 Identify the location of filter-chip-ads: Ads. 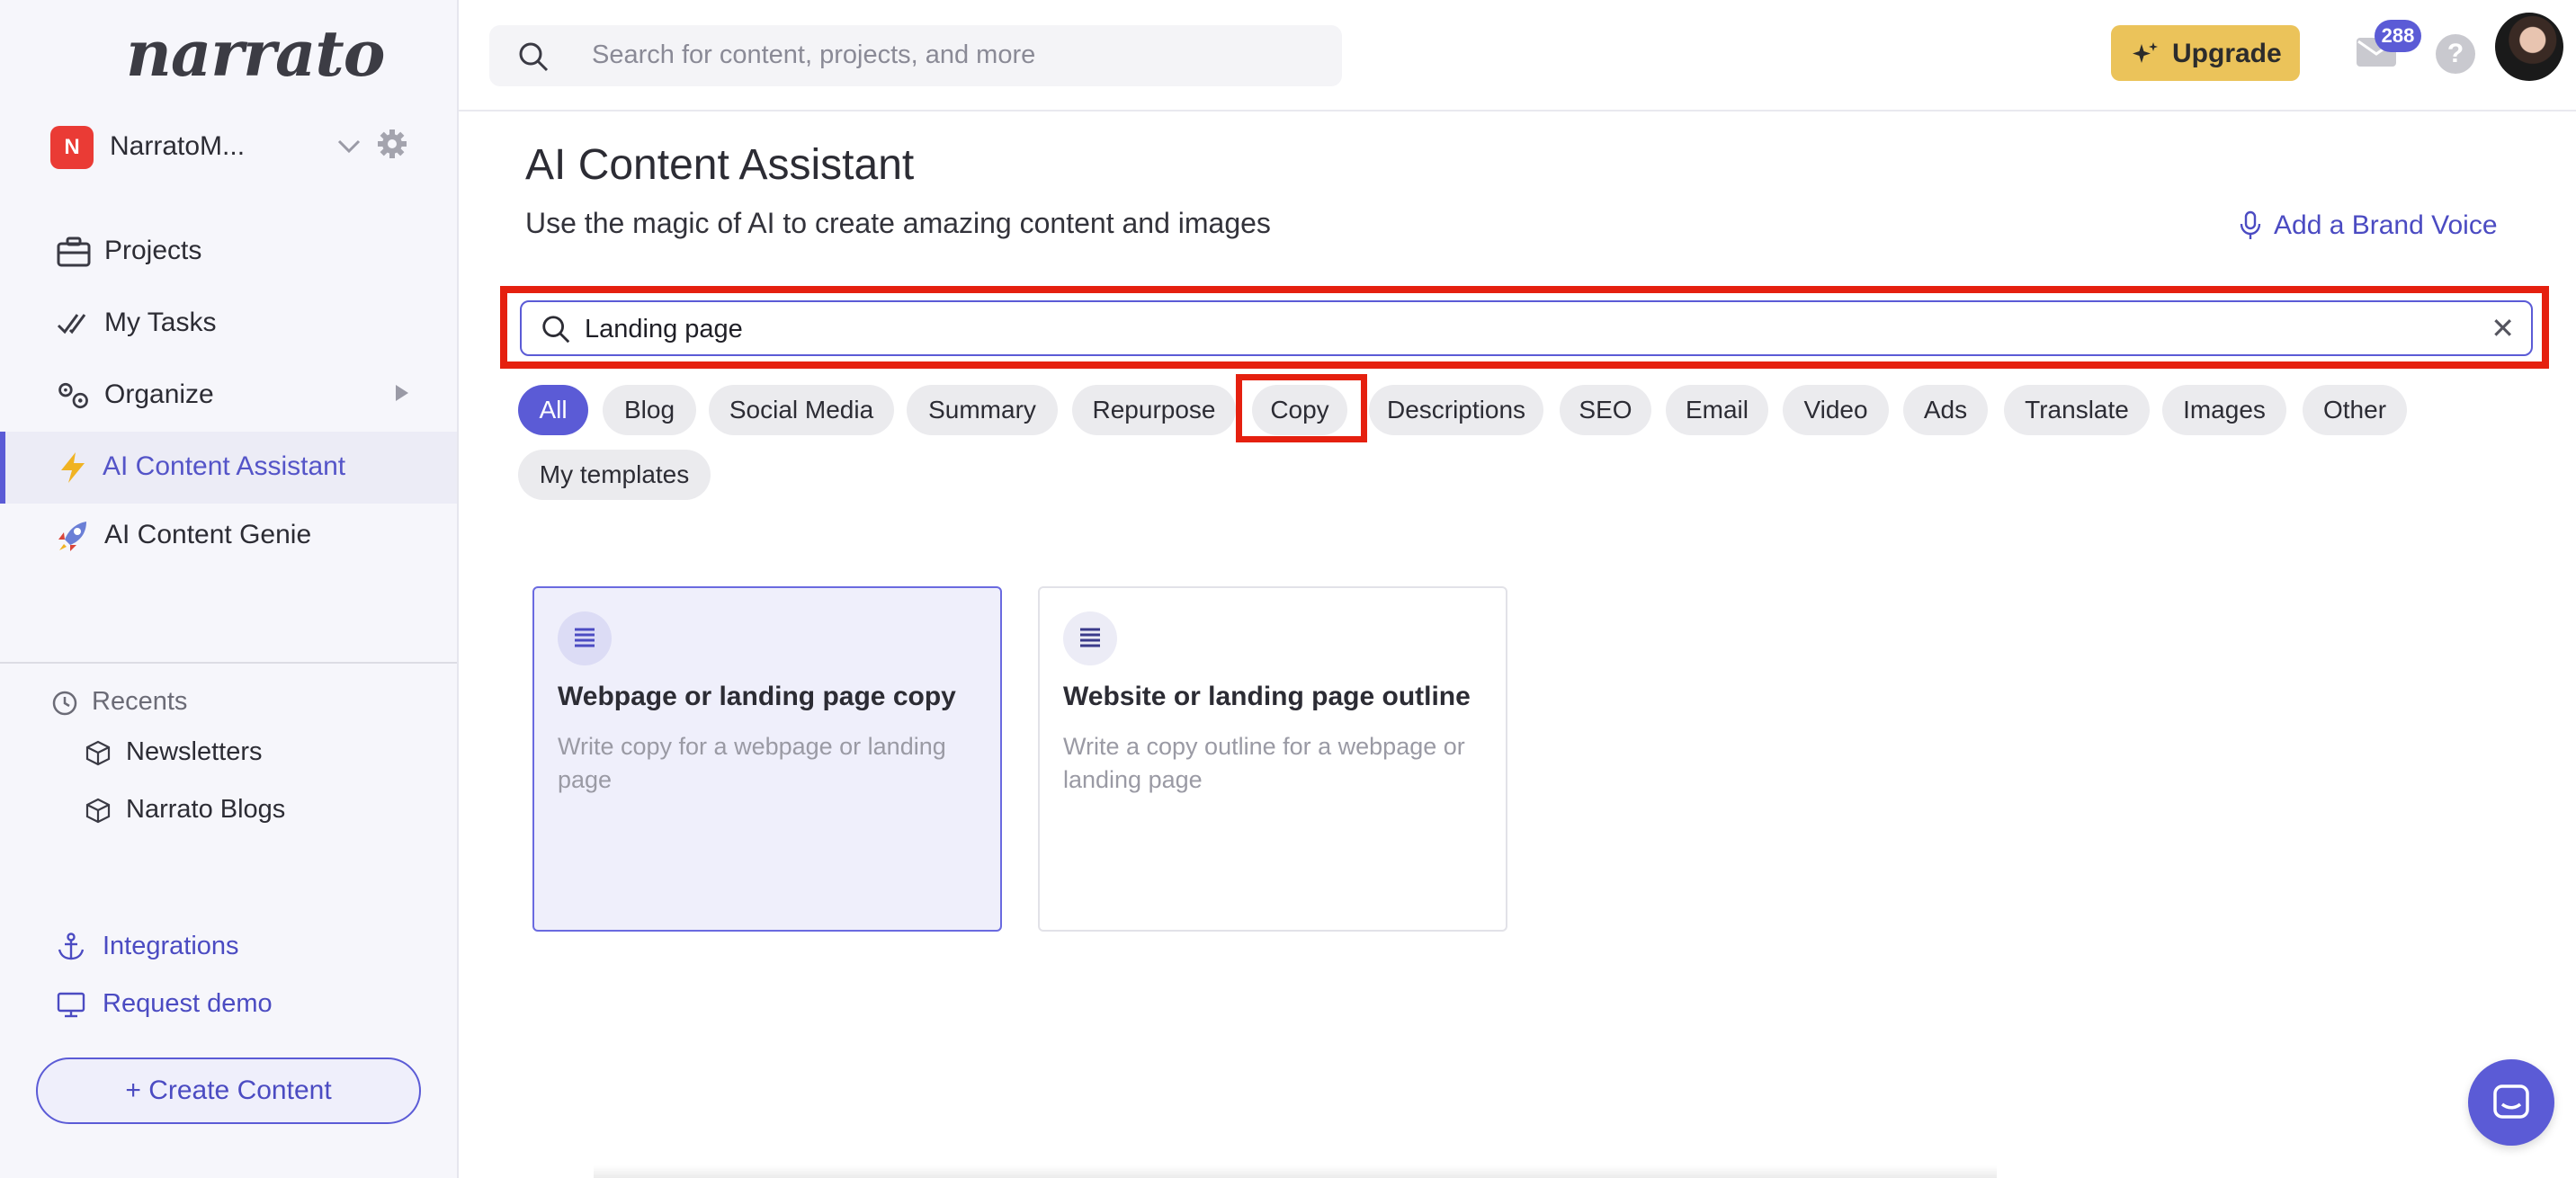
(1945, 410).